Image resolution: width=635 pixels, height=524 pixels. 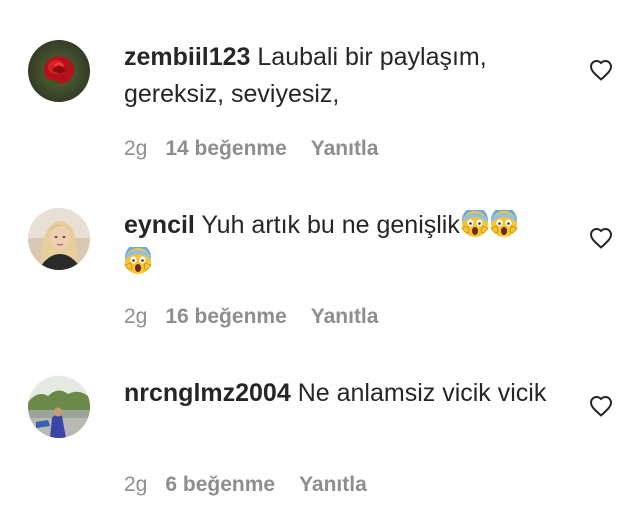 What do you see at coordinates (418, 393) in the screenshot?
I see `comment-text: Ne anlamsiz vicik vicik` at bounding box center [418, 393].